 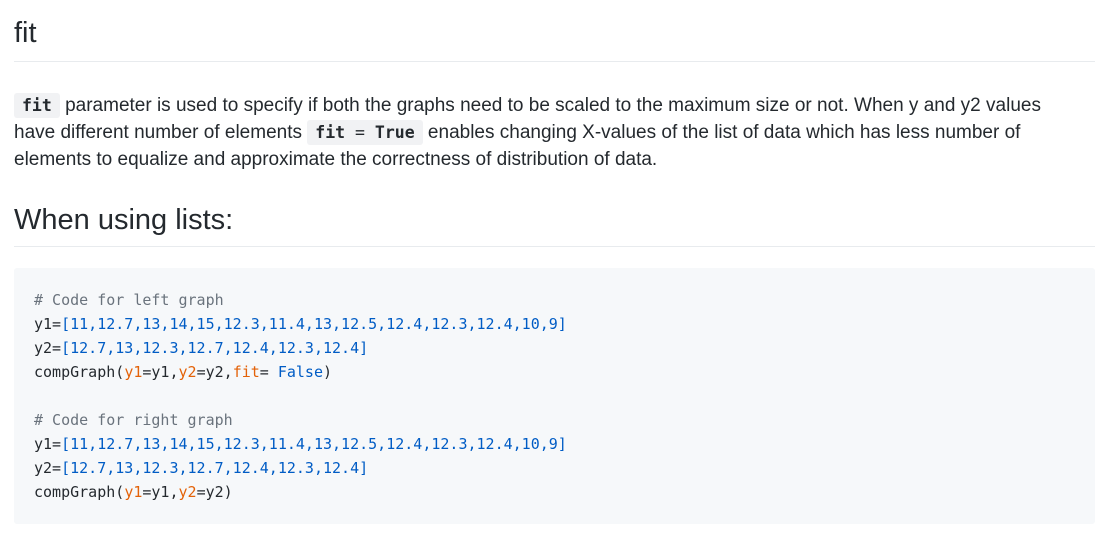 What do you see at coordinates (201, 468) in the screenshot?
I see `code-line-right-y2: y2=[12.7,13,12.3,12.7,12.4,12.3,12.4]` at bounding box center [201, 468].